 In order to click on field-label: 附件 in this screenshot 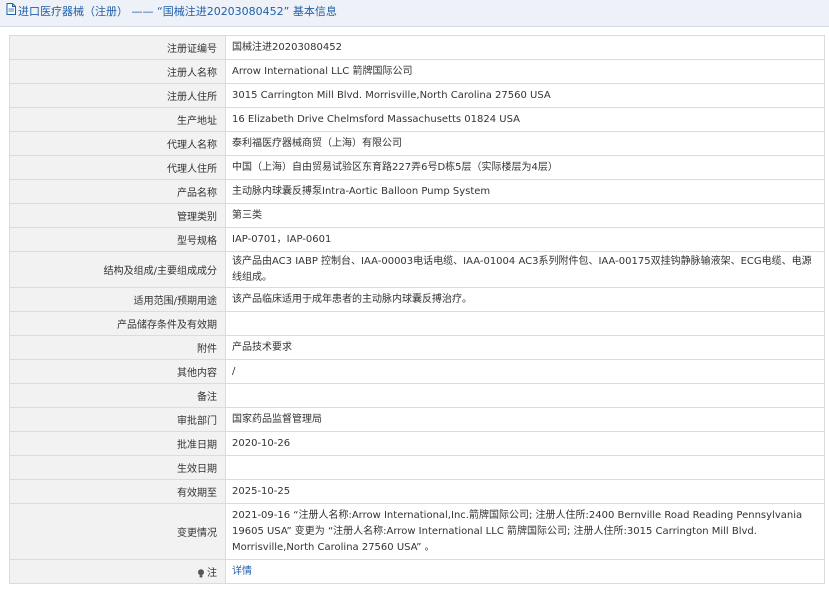, I will do `click(117, 347)`.